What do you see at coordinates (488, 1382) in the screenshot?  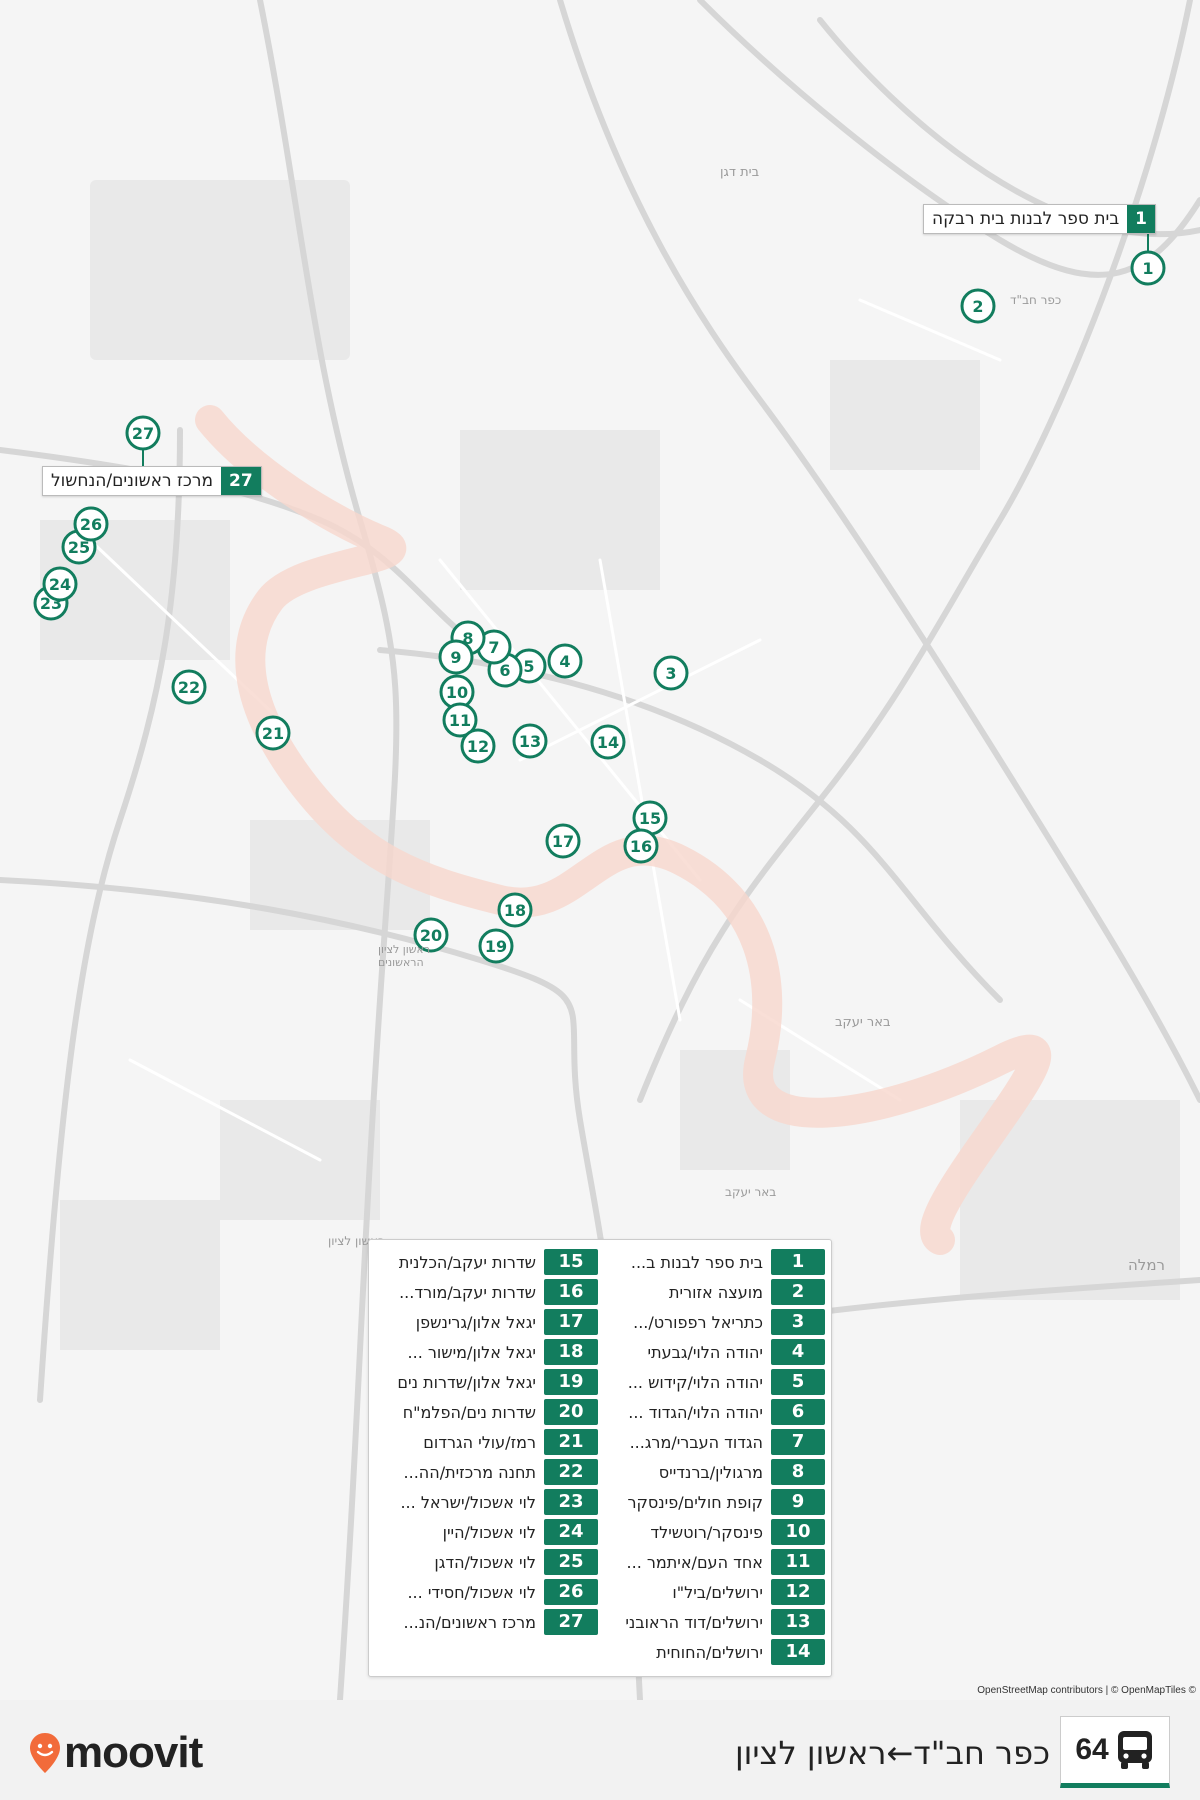 I see `stop-list-item: 19 יגאל אלון/שדרות נים` at bounding box center [488, 1382].